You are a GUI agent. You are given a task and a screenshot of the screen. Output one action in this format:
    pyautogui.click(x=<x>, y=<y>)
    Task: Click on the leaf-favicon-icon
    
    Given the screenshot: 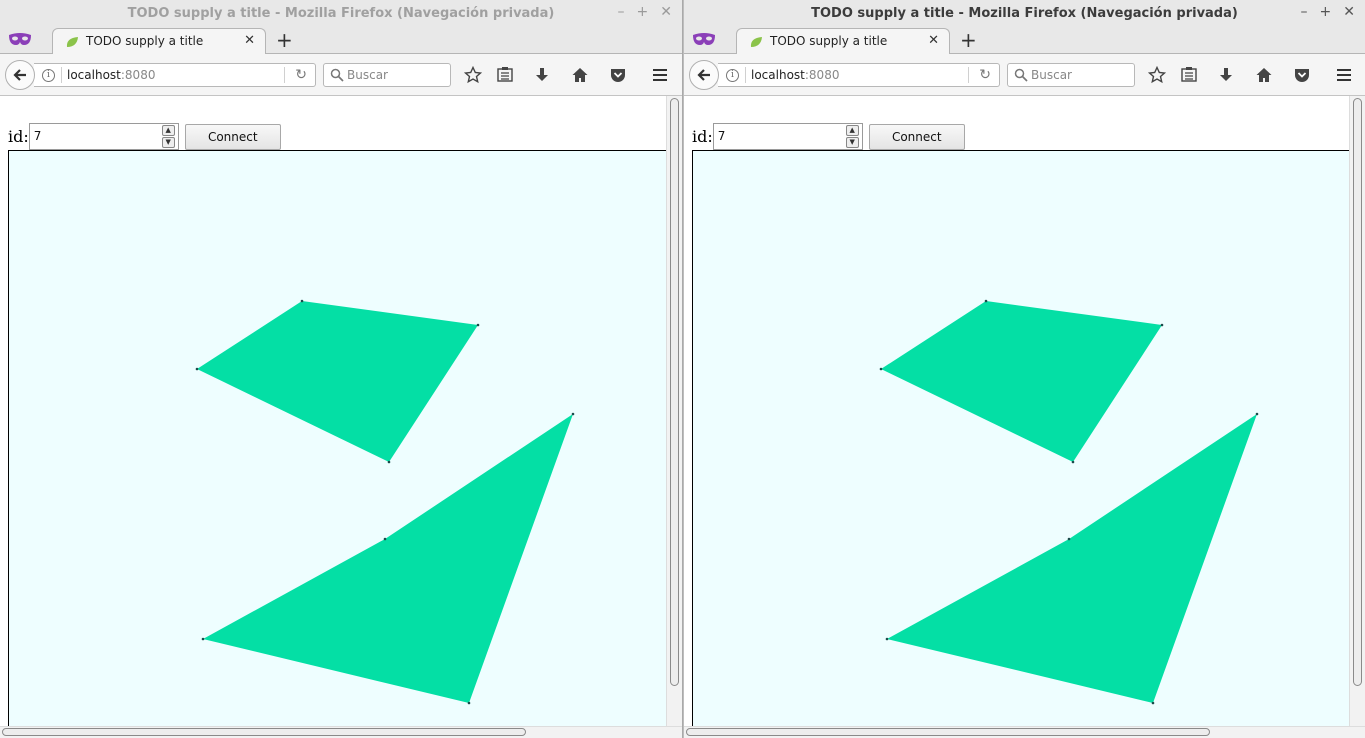 What is the action you would take?
    pyautogui.click(x=72, y=42)
    